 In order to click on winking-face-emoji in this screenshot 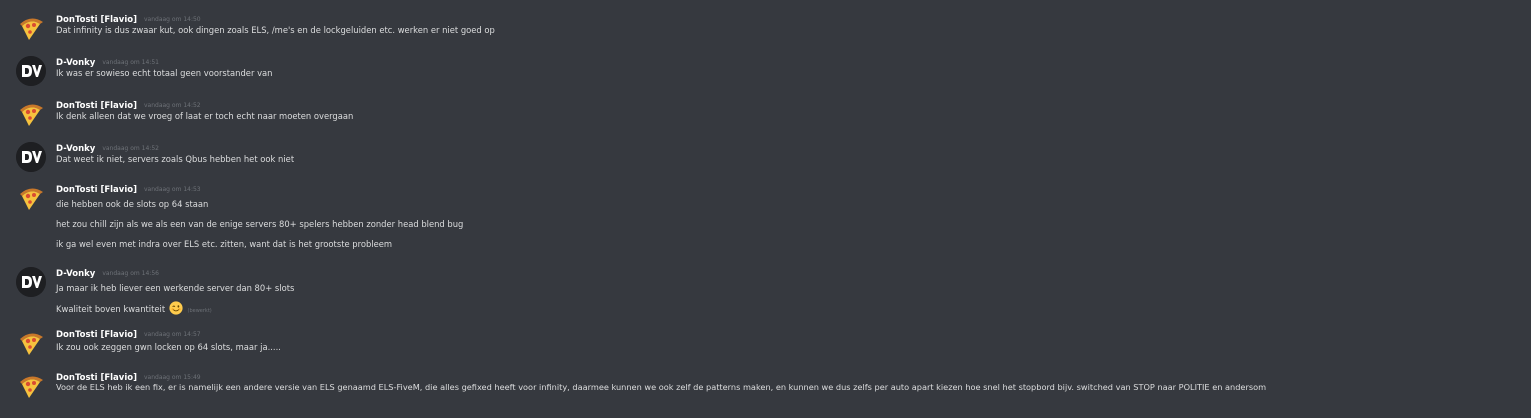, I will do `click(176, 308)`.